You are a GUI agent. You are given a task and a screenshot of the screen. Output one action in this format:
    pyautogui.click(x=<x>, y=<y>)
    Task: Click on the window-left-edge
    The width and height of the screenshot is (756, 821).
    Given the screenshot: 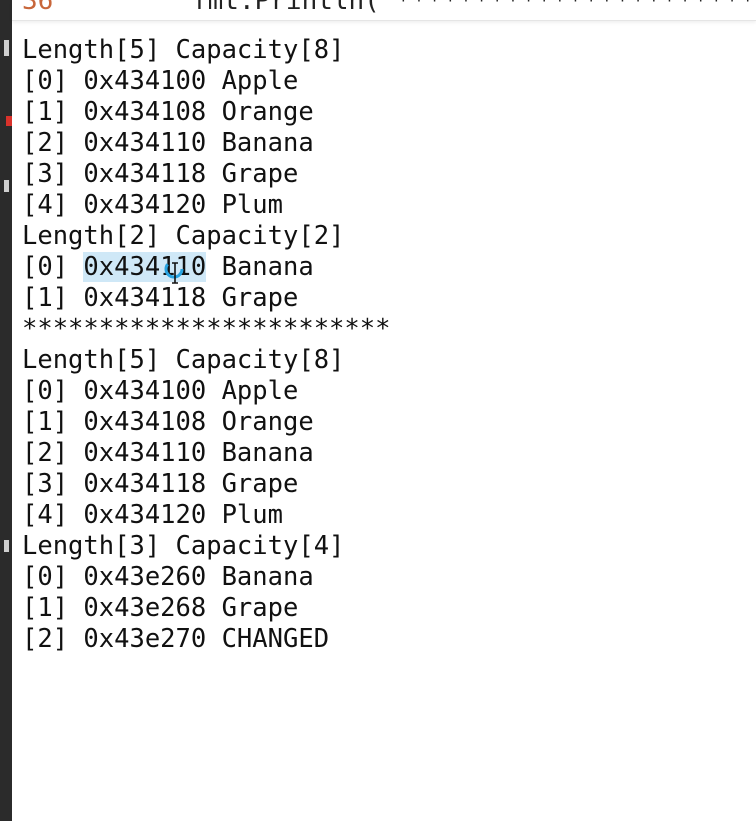 What is the action you would take?
    pyautogui.click(x=6, y=410)
    